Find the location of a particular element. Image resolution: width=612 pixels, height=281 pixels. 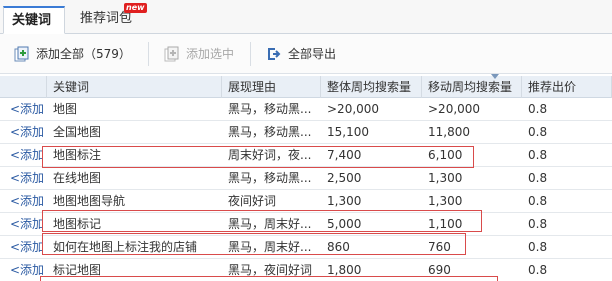

toolbar: 添加全部（579） 添加选中 全部导出 is located at coordinates (306, 54).